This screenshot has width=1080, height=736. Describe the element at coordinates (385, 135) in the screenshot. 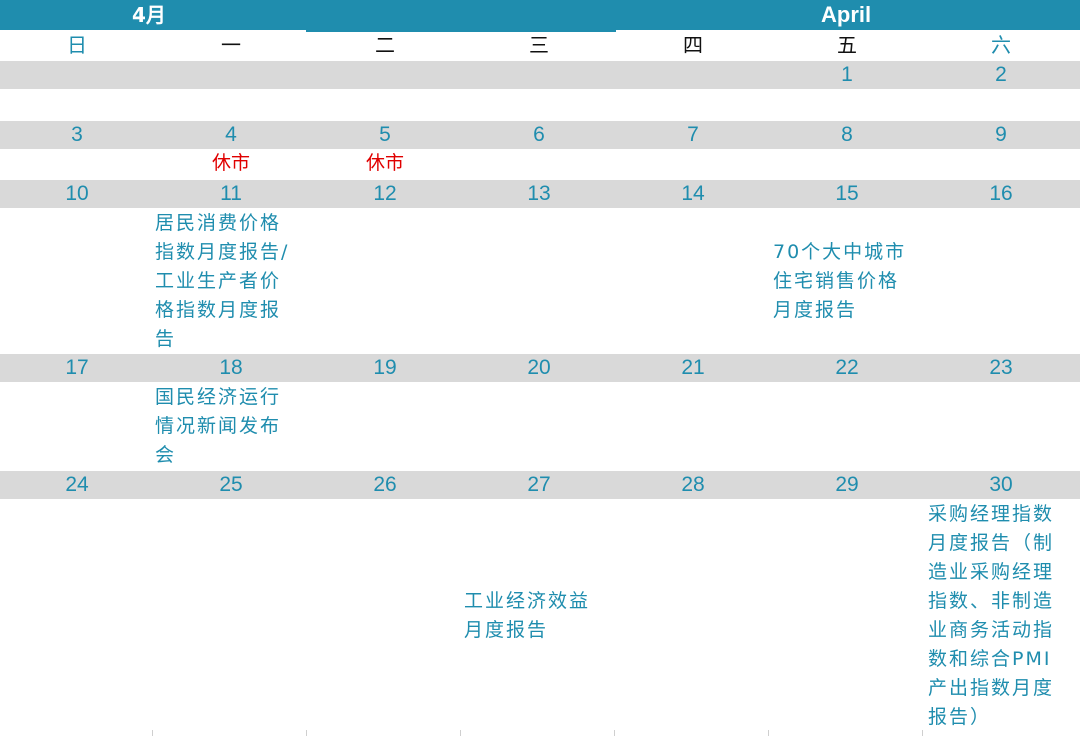

I see `day-cell: 5` at that location.